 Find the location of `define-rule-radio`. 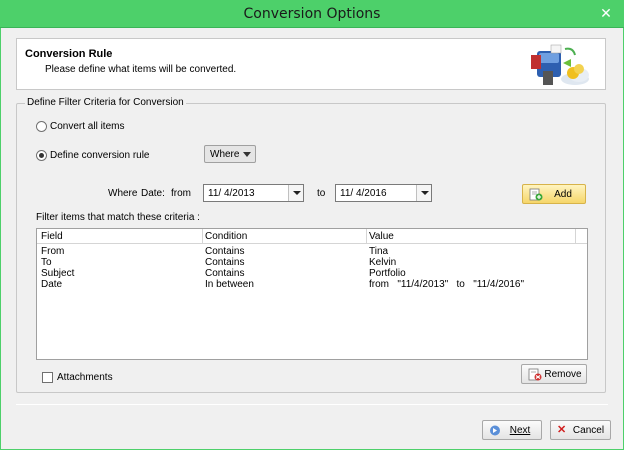

define-rule-radio is located at coordinates (41, 155).